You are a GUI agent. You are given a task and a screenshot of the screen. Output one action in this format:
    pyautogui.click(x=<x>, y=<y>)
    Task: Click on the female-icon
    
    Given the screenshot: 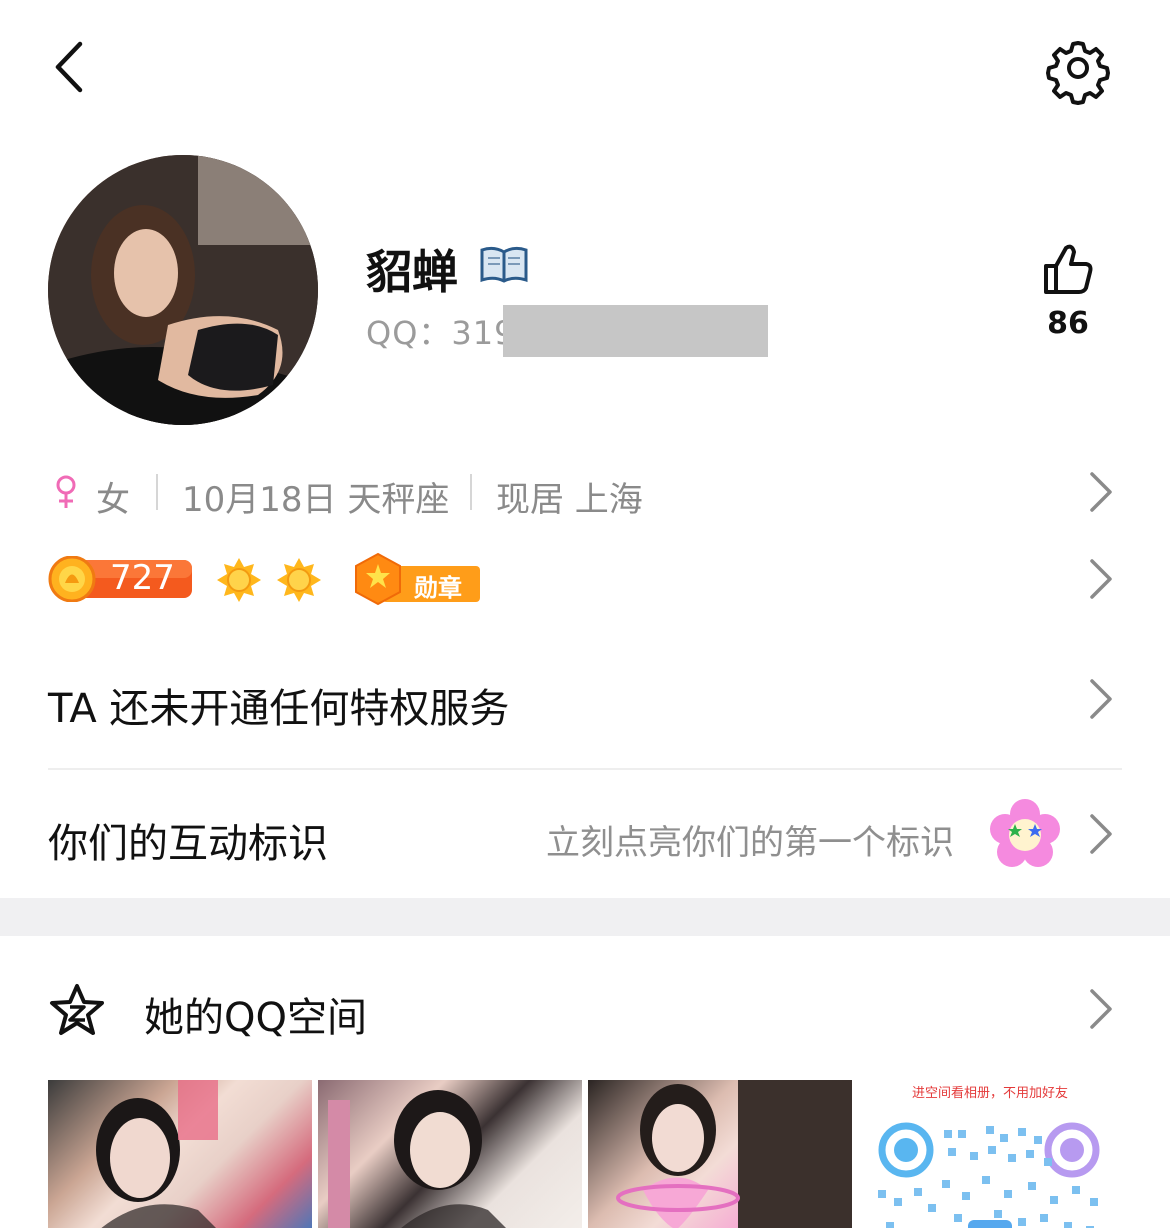 What is the action you would take?
    pyautogui.click(x=66, y=494)
    